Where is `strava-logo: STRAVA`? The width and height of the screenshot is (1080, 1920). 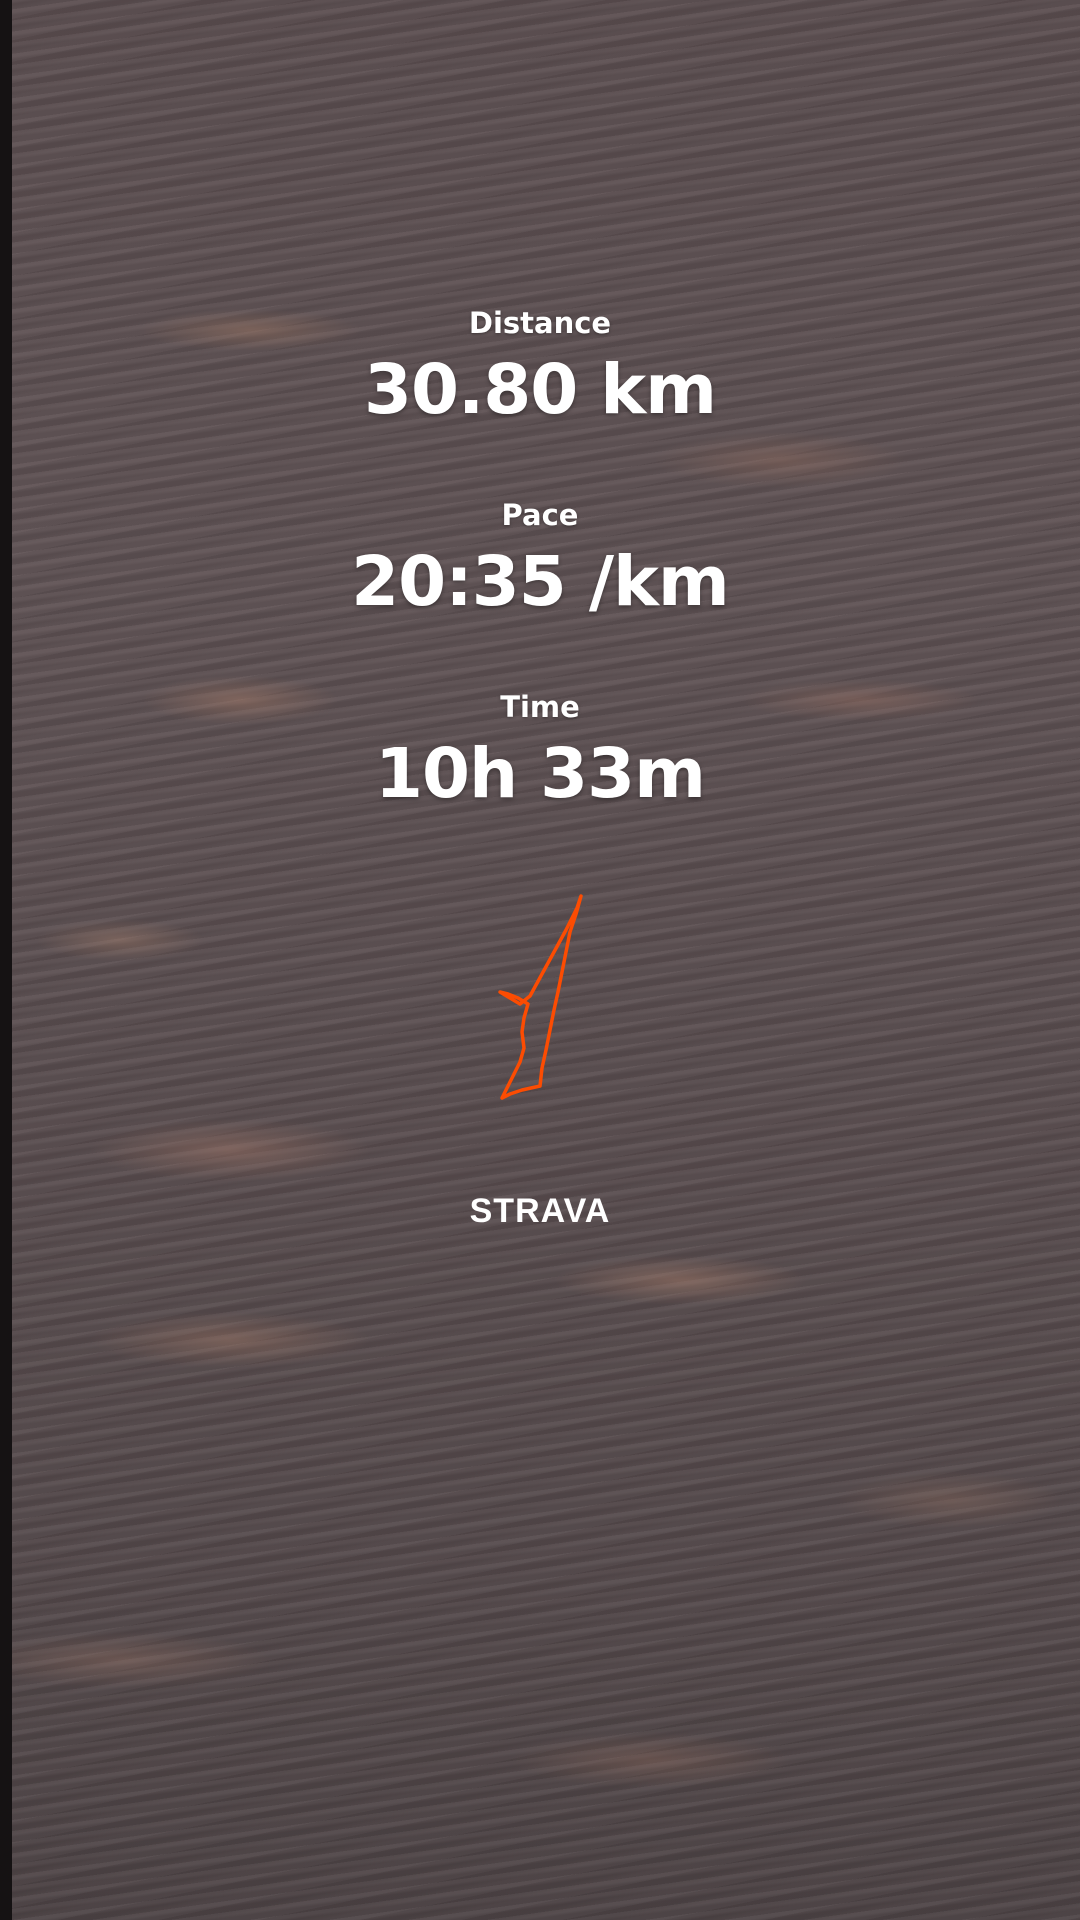 strava-logo: STRAVA is located at coordinates (540, 1211).